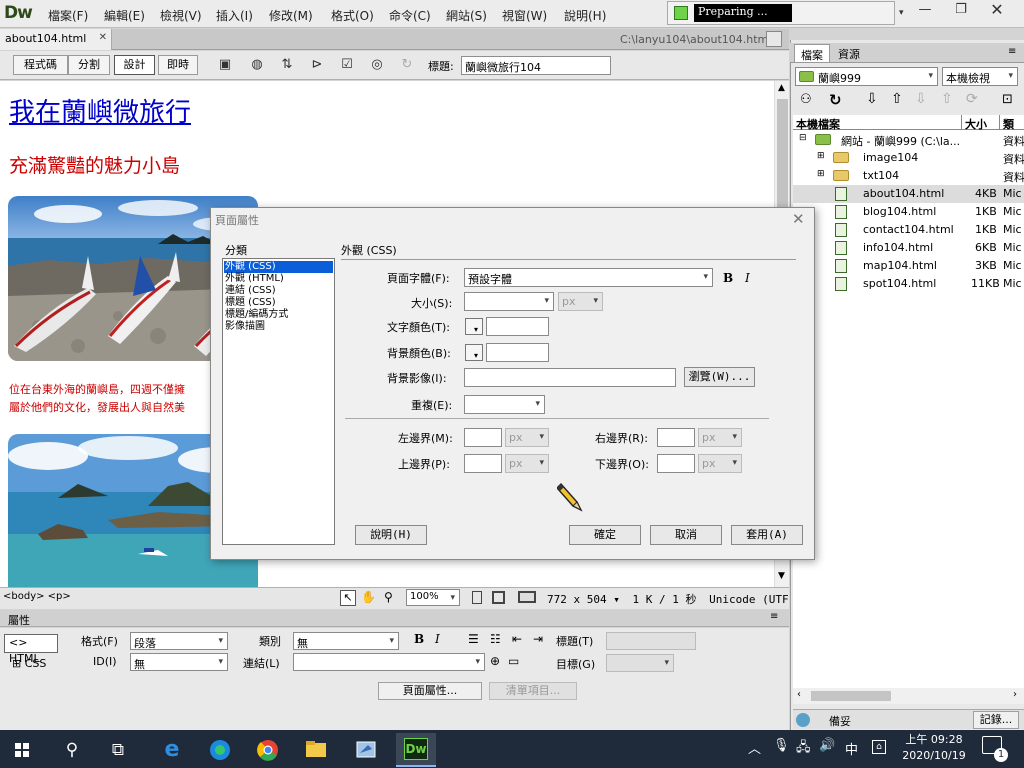  Describe the element at coordinates (134, 65) in the screenshot. I see `design-view-button: 設計` at that location.